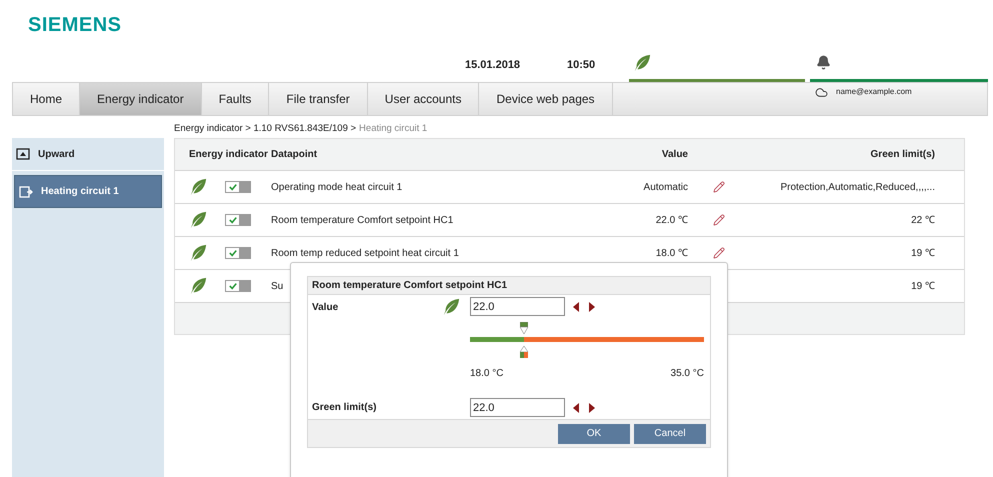 The width and height of the screenshot is (993, 477). I want to click on time-text: 10:50, so click(581, 65).